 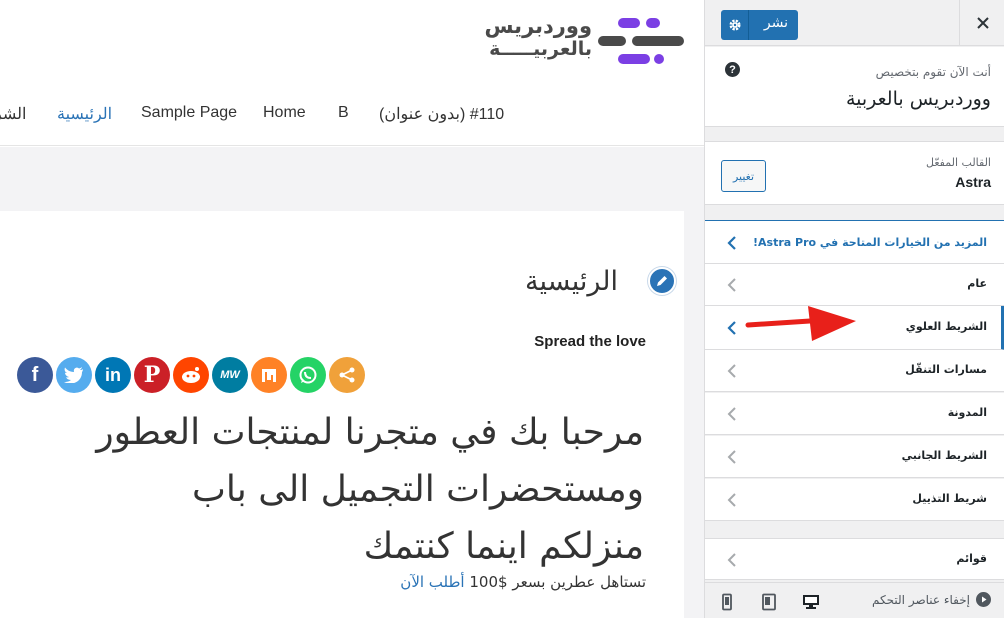 What do you see at coordinates (977, 283) in the screenshot?
I see `panel-label: عام` at bounding box center [977, 283].